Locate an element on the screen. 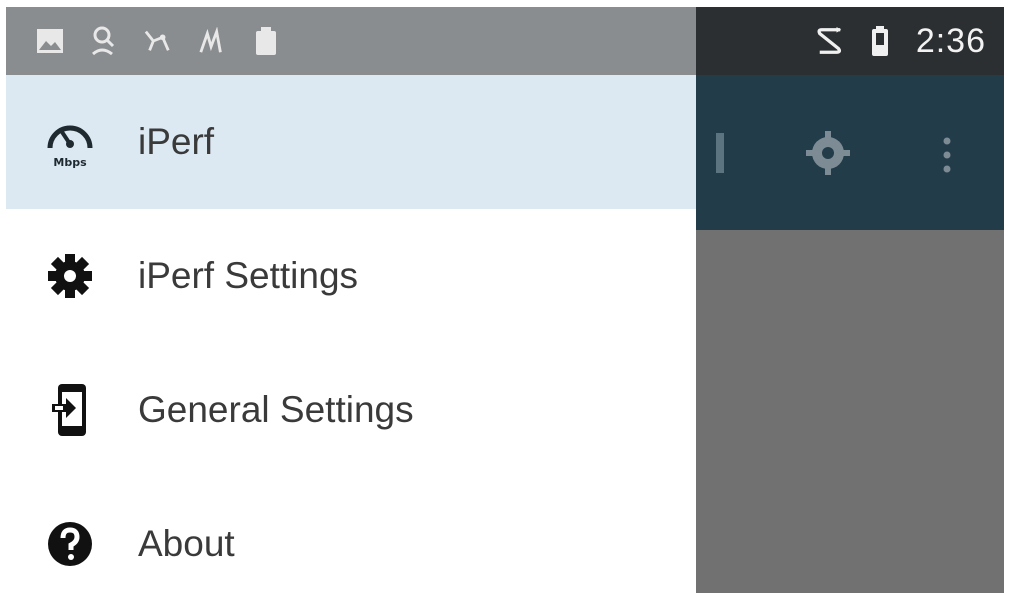  search-person-icon is located at coordinates (104, 41).